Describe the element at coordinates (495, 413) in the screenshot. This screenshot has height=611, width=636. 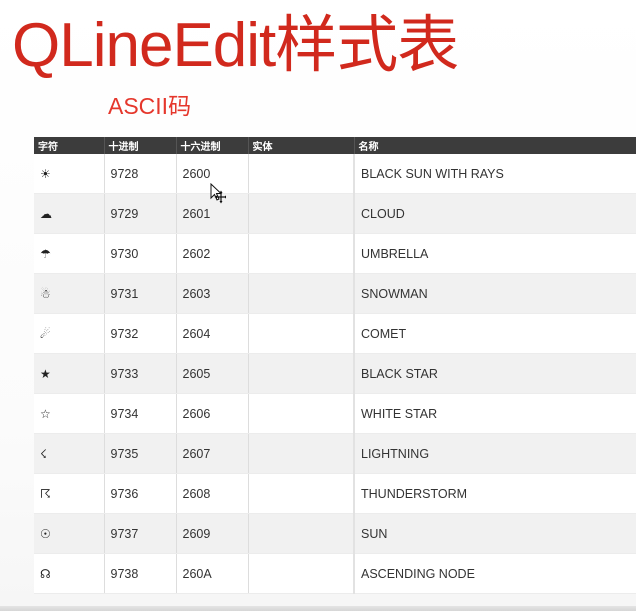
I see `cell-name: WHITE STAR` at that location.